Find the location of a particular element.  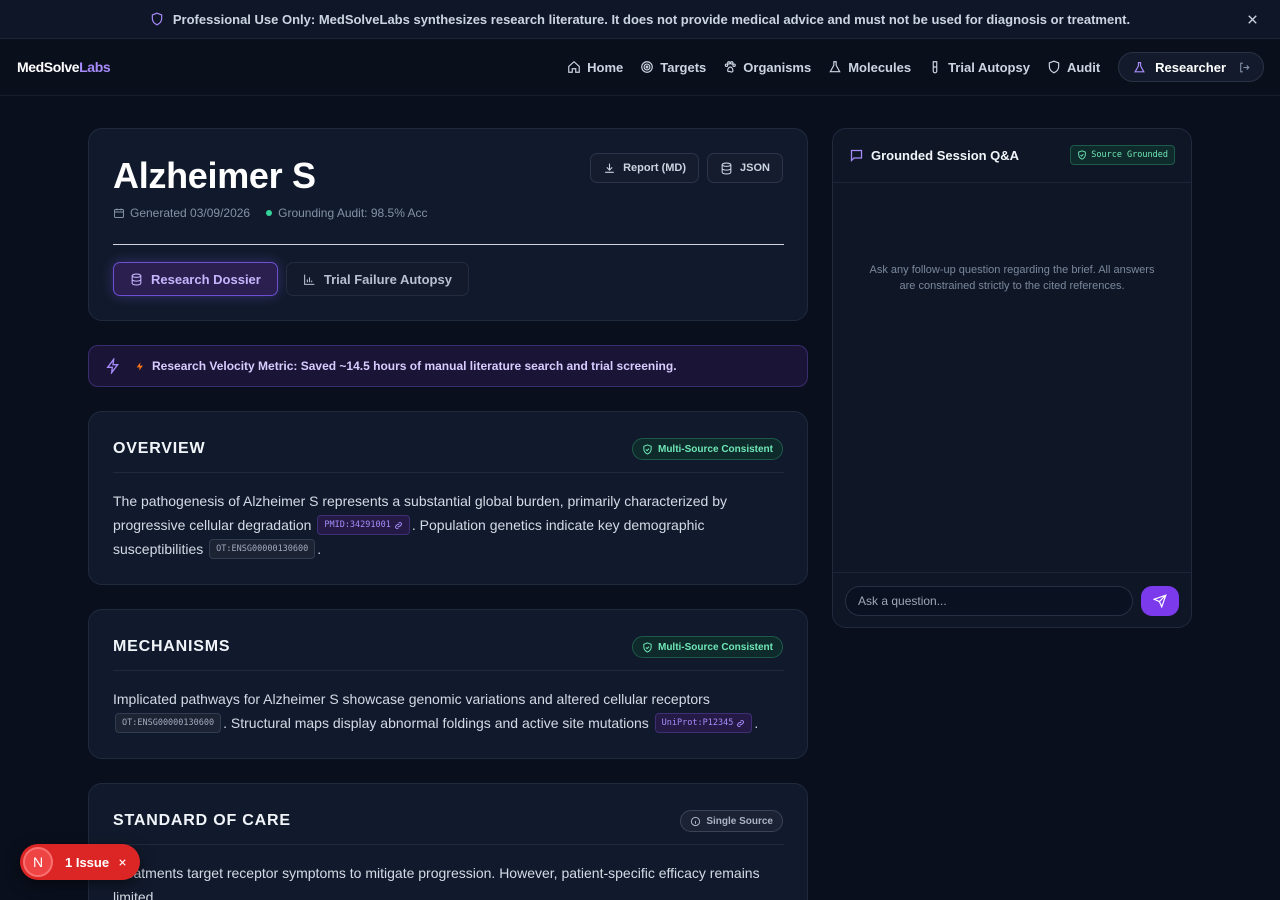

user-role-pill: Researcher is located at coordinates (1191, 67).